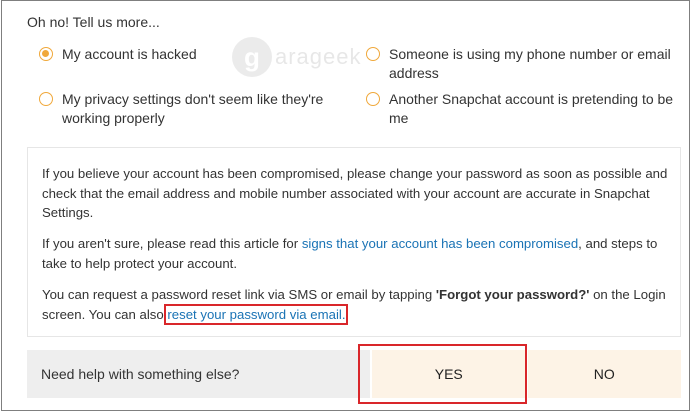 The height and width of the screenshot is (414, 693). What do you see at coordinates (512, 294) in the screenshot?
I see `forgot-password-text: 'Forgot your password?'` at bounding box center [512, 294].